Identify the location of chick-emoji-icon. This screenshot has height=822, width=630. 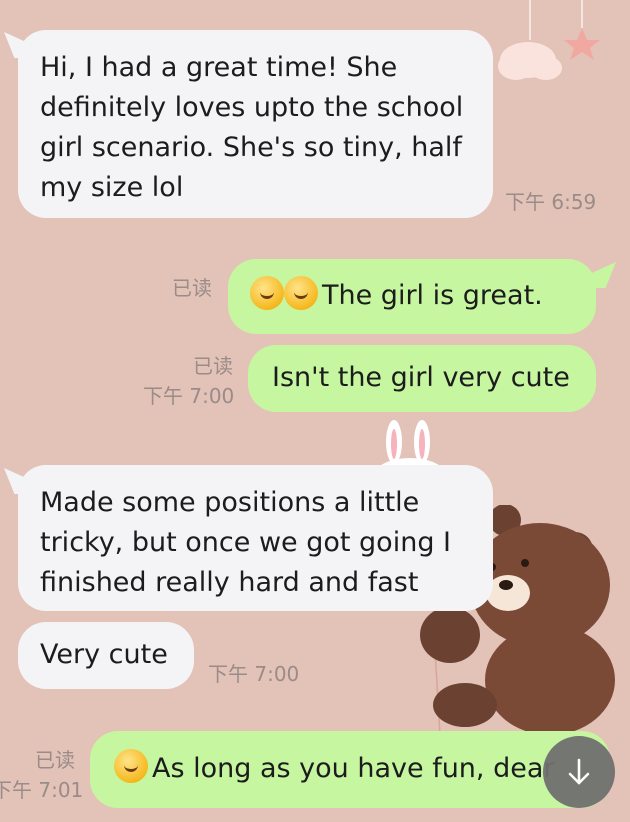
(131, 766).